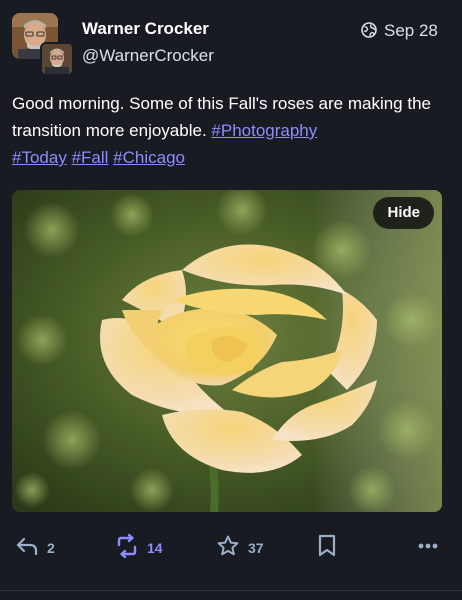 The image size is (462, 600). I want to click on hashtag-today: #Today, so click(39, 157).